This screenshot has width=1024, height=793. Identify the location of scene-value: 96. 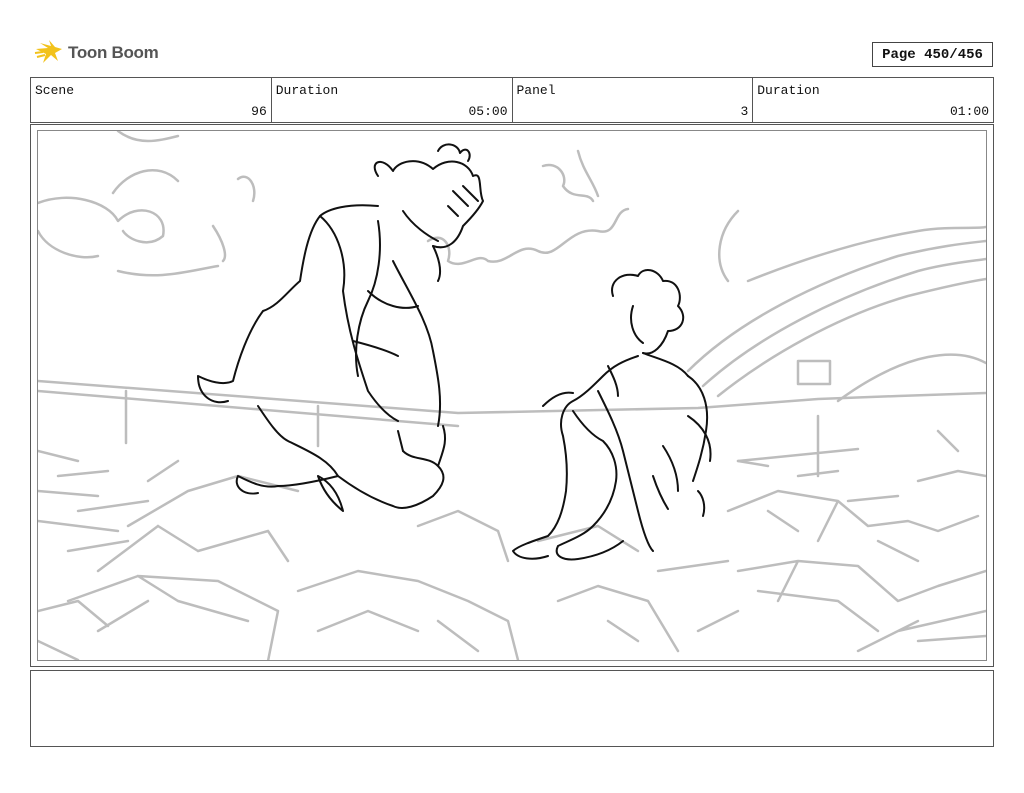
(259, 111).